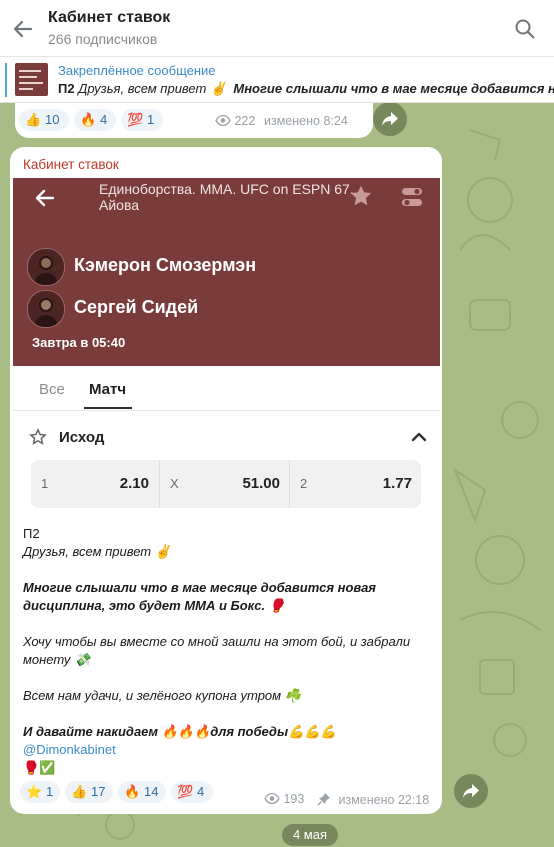 Image resolution: width=554 pixels, height=847 pixels. I want to click on reaction-chip: 👍 10, so click(44, 120).